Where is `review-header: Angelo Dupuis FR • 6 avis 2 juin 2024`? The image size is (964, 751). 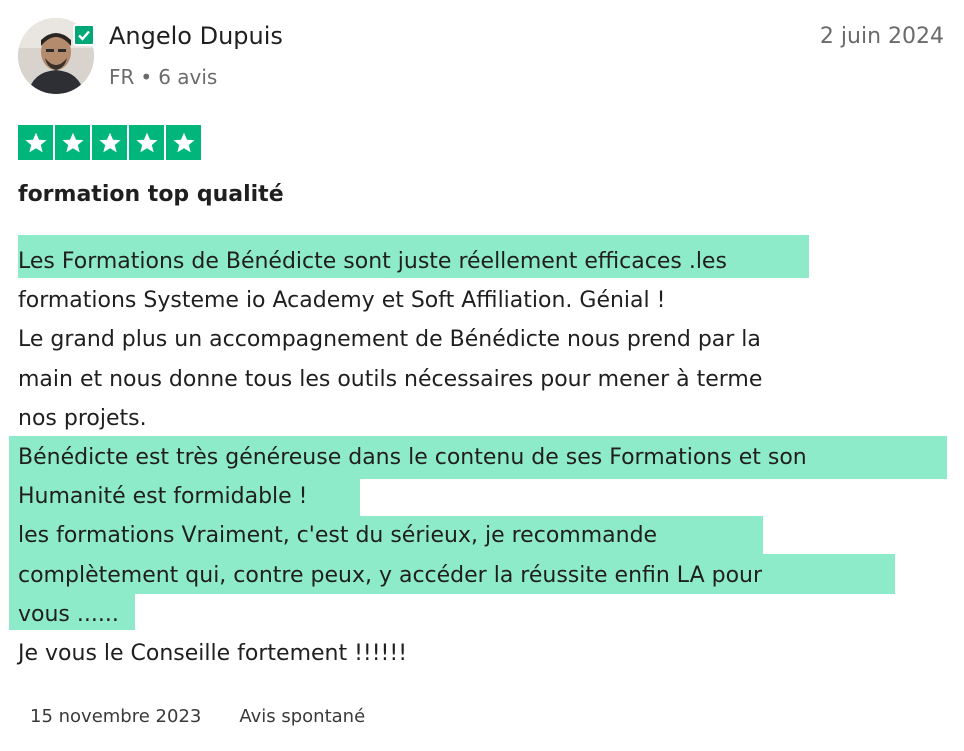
review-header: Angelo Dupuis FR • 6 avis 2 juin 2024 is located at coordinates (481, 57).